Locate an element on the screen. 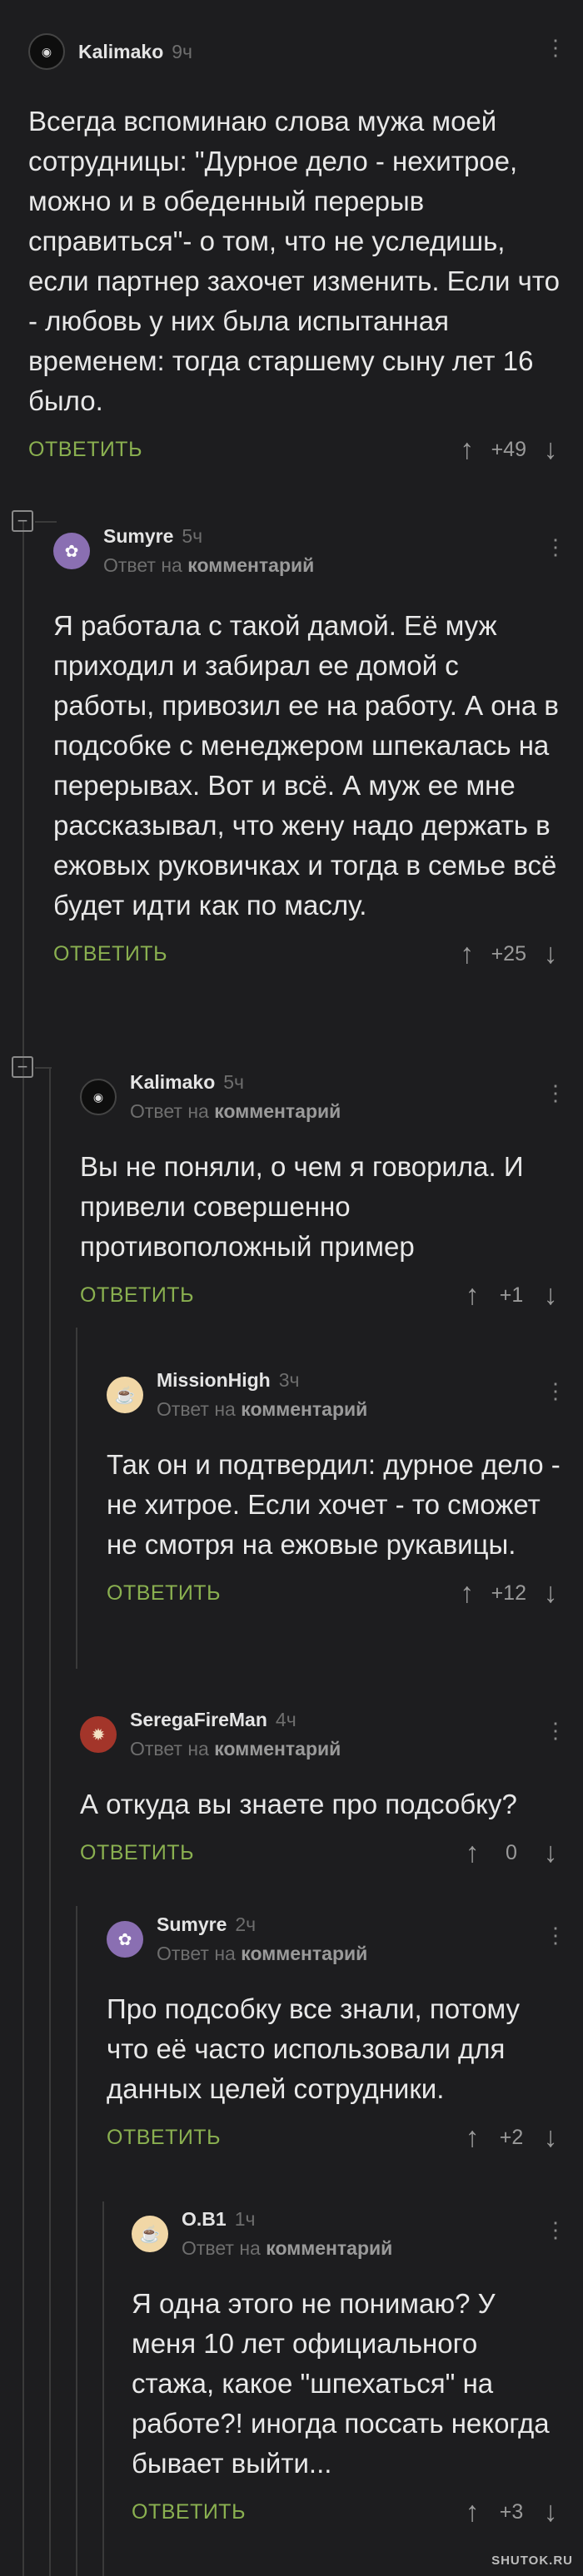  comment-actions: ОТВЕТИТЬ ↑ +49 ↓ is located at coordinates (296, 449).